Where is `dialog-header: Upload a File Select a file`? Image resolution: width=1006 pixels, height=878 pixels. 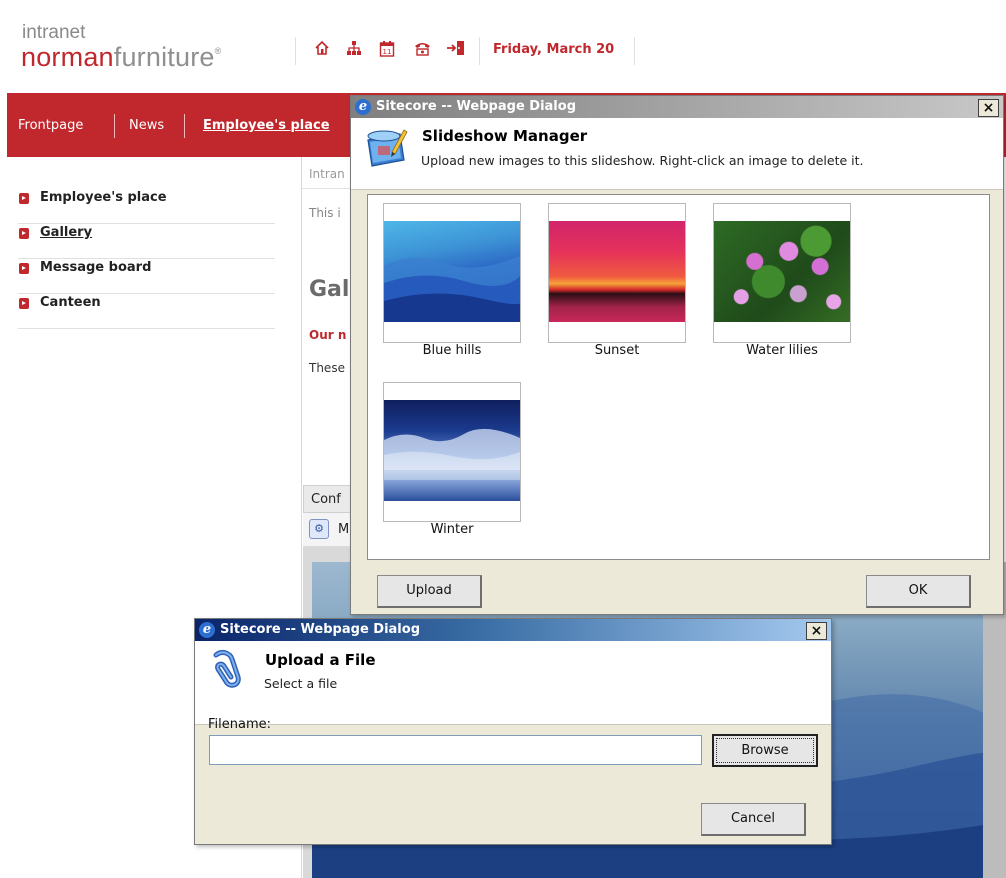
dialog-header: Upload a File Select a file is located at coordinates (513, 683).